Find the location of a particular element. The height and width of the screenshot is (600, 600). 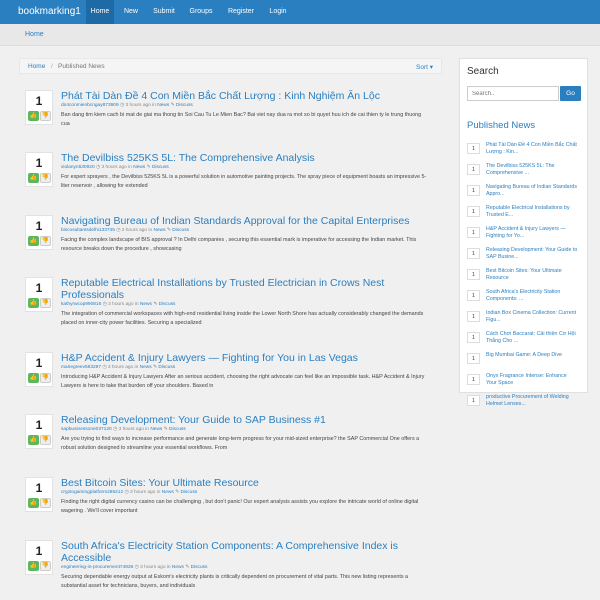

breadcrumb: Home / Published News Sort ▾ is located at coordinates (230, 66).